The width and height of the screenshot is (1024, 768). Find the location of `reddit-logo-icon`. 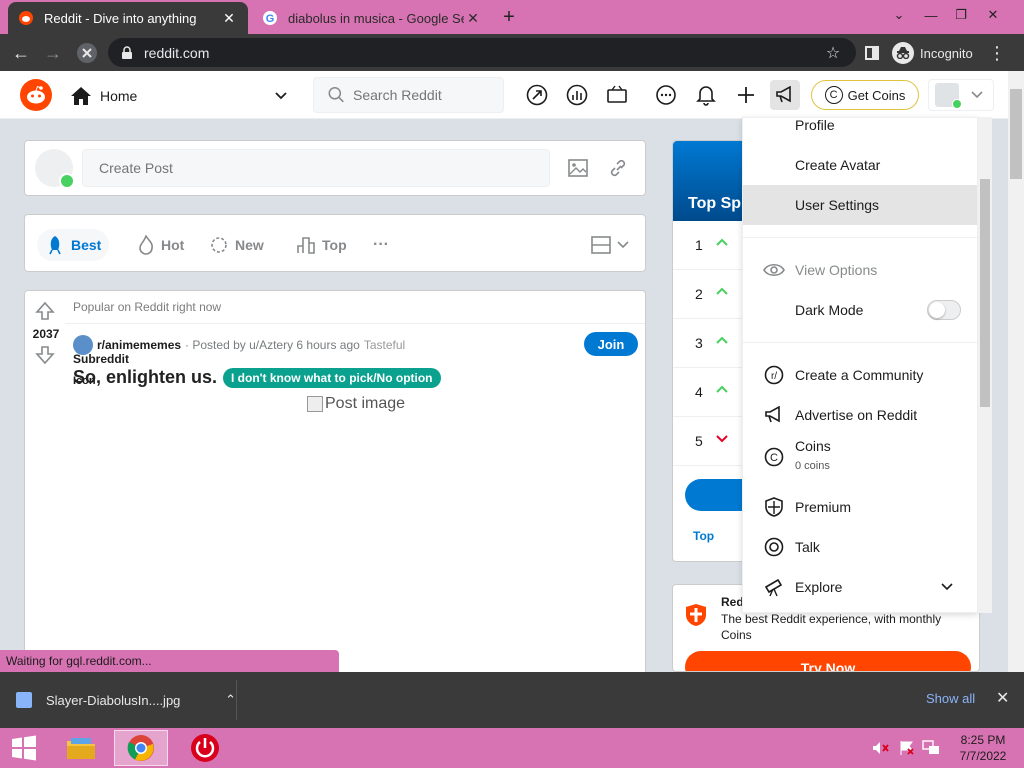

reddit-logo-icon is located at coordinates (36, 95).